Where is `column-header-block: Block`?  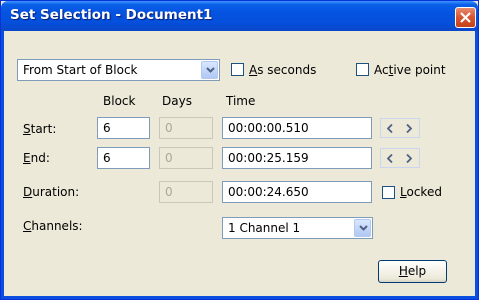 column-header-block: Block is located at coordinates (119, 101).